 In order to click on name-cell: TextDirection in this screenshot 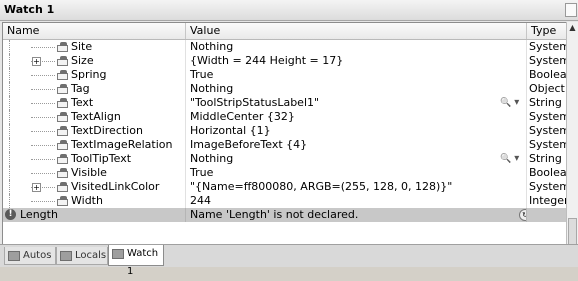, I will do `click(94, 131)`.